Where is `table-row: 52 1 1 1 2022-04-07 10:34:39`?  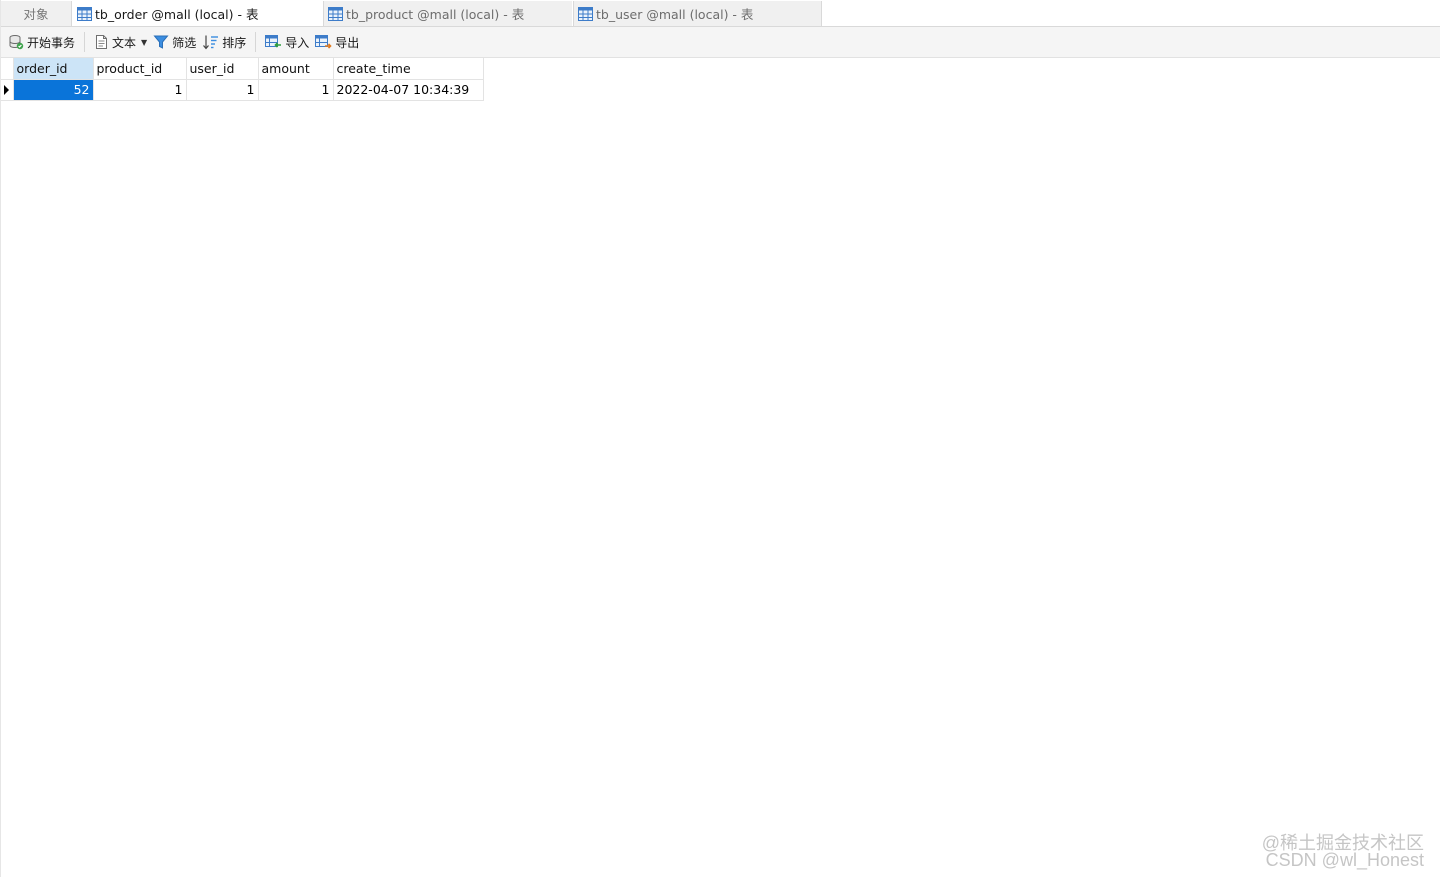 table-row: 52 1 1 1 2022-04-07 10:34:39 is located at coordinates (242, 90).